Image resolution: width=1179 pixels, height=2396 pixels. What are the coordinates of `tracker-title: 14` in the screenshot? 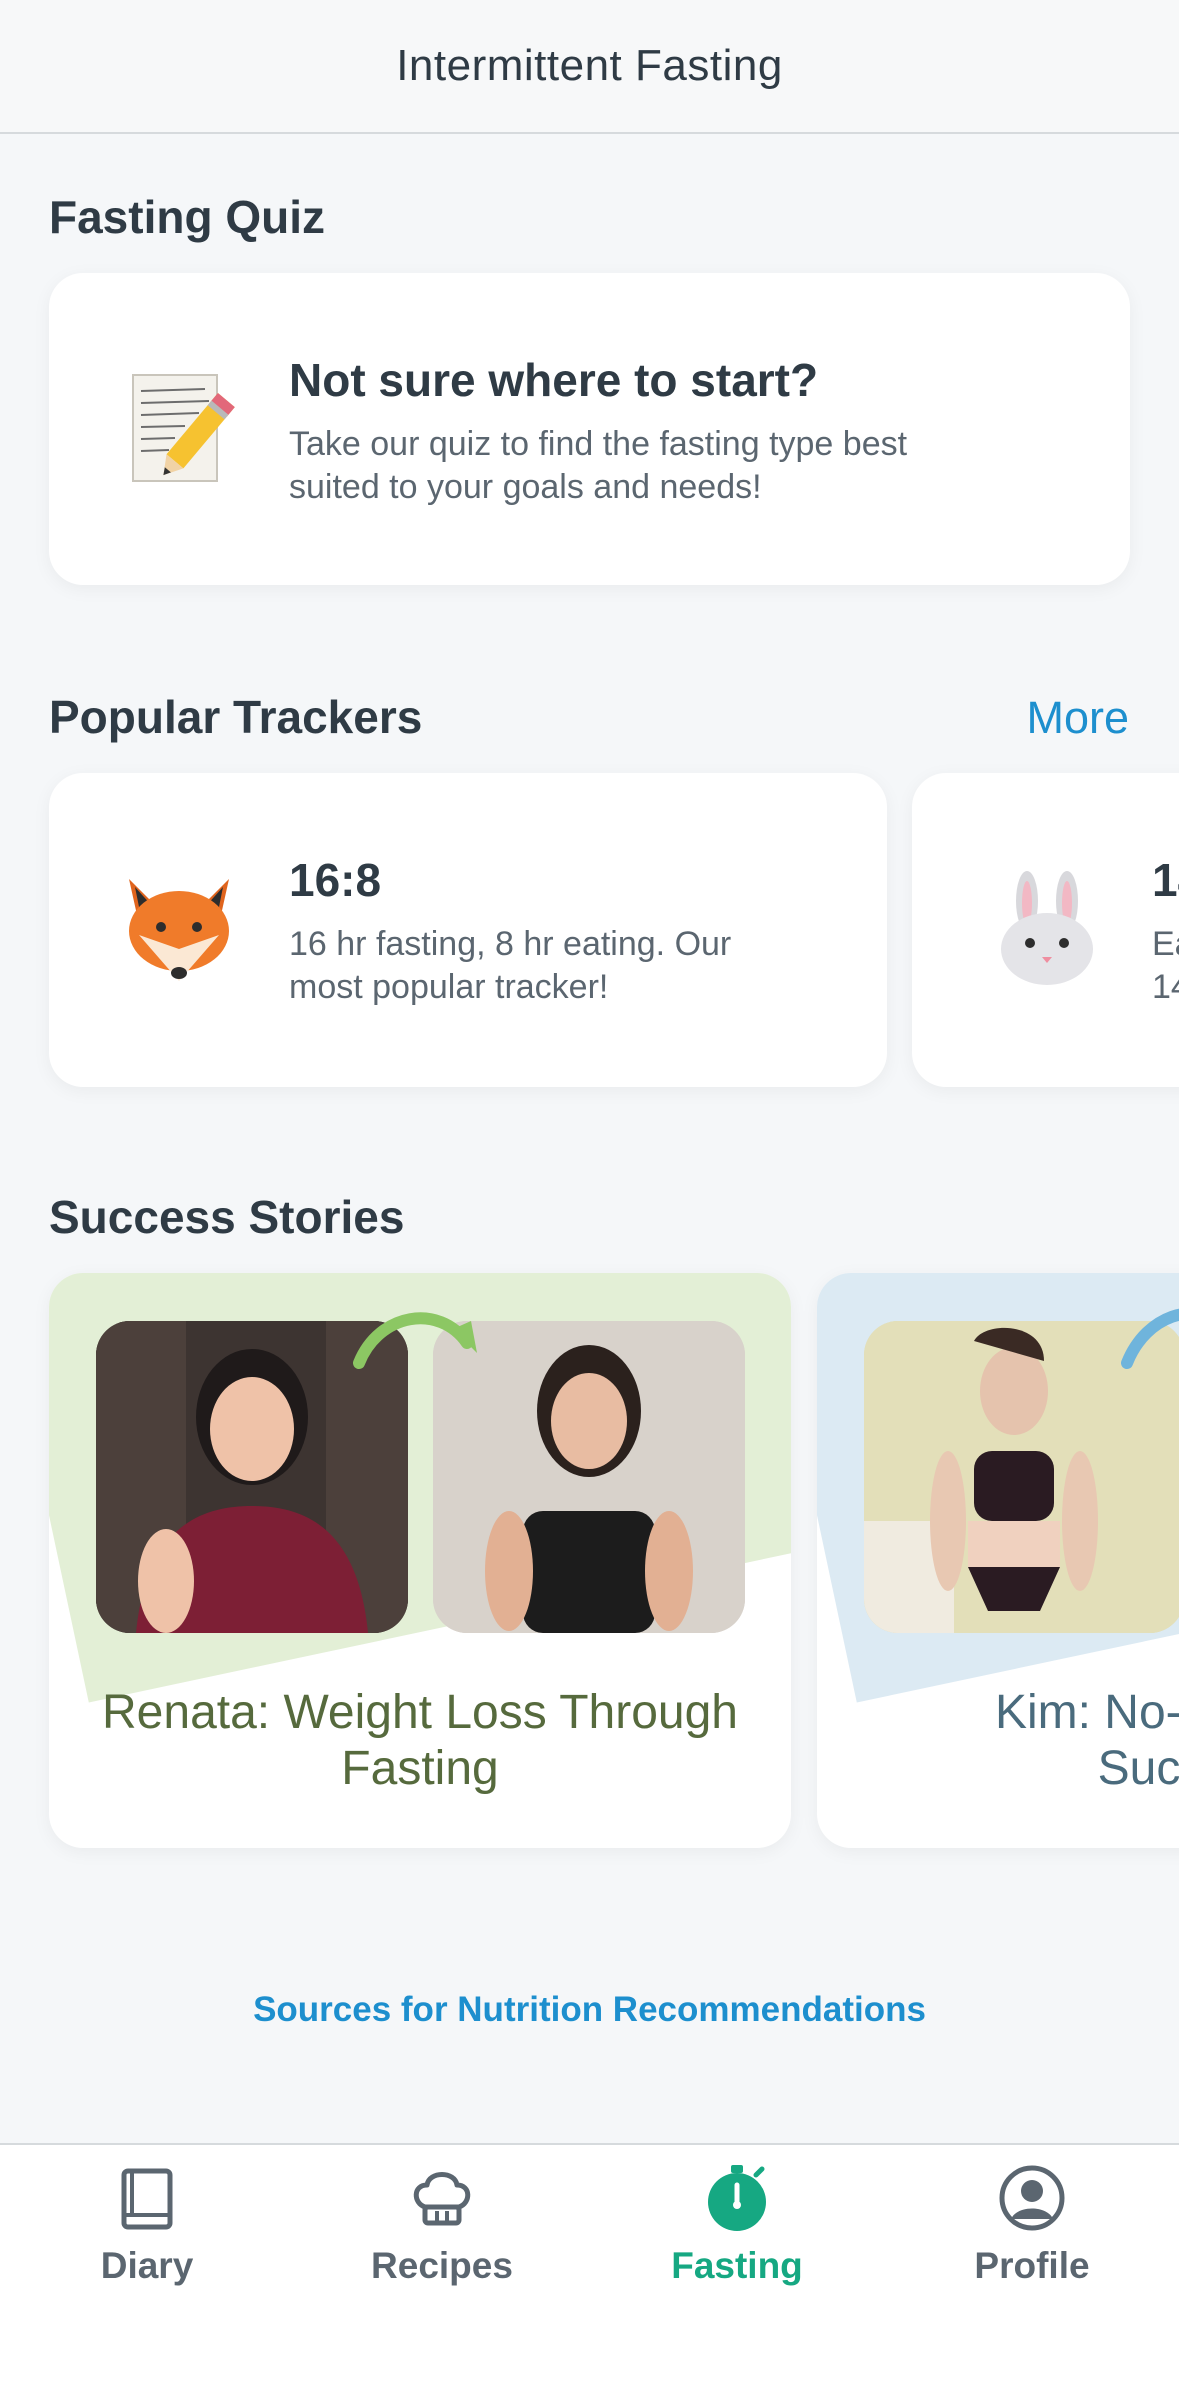 It's located at (1165, 880).